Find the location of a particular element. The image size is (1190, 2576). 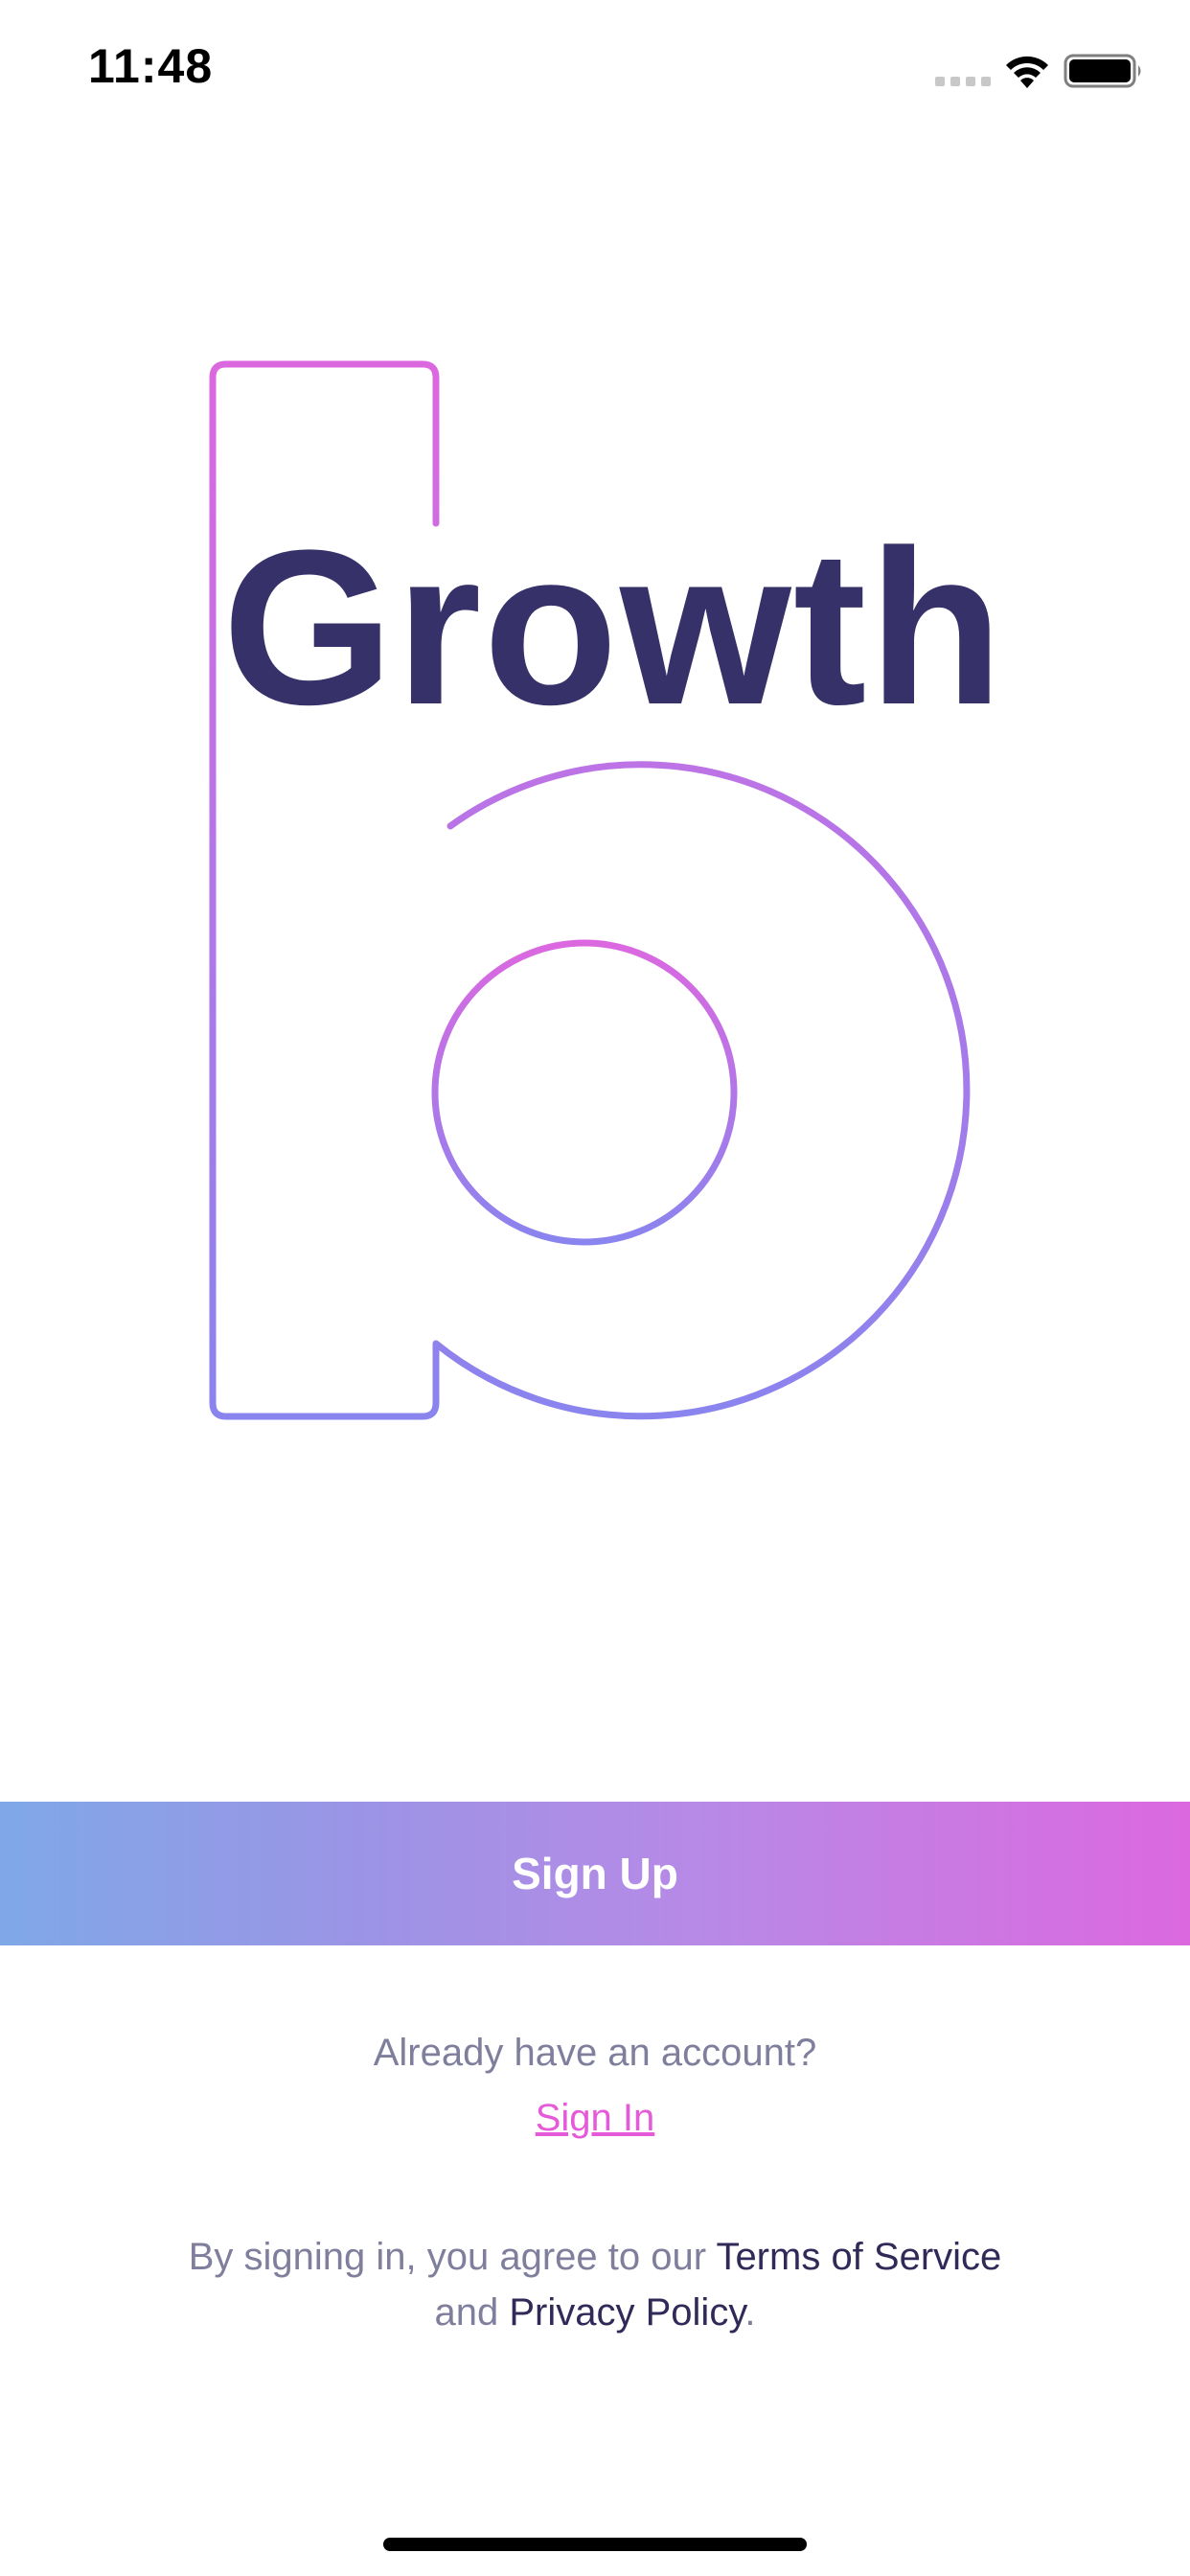

status-time: 11:48 is located at coordinates (151, 66).